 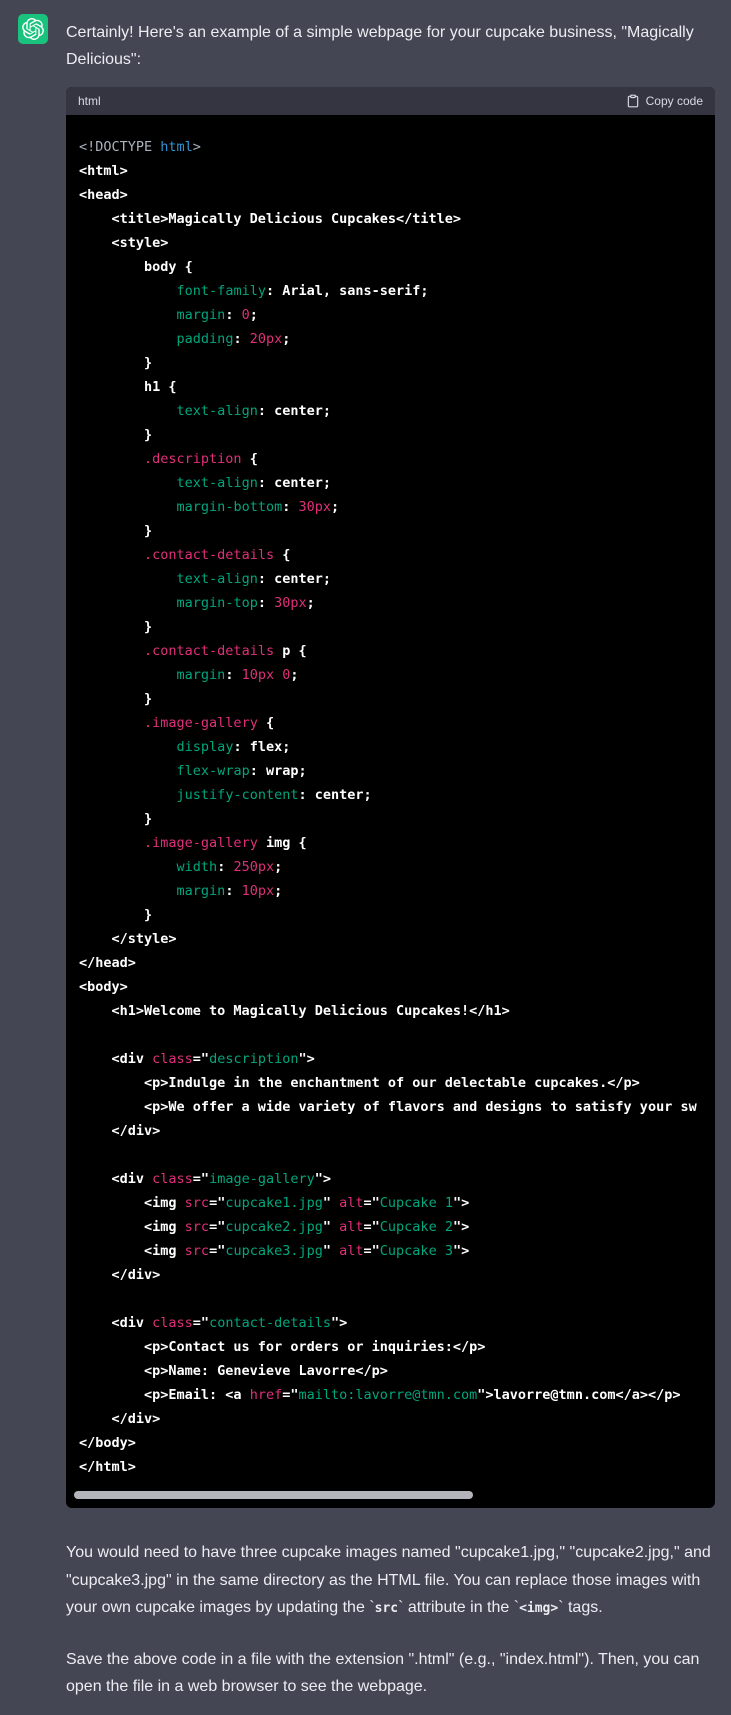 I want to click on code-line: <img src="cupcake1.jpg" alt="Cupcake 1">, so click(x=274, y=1203).